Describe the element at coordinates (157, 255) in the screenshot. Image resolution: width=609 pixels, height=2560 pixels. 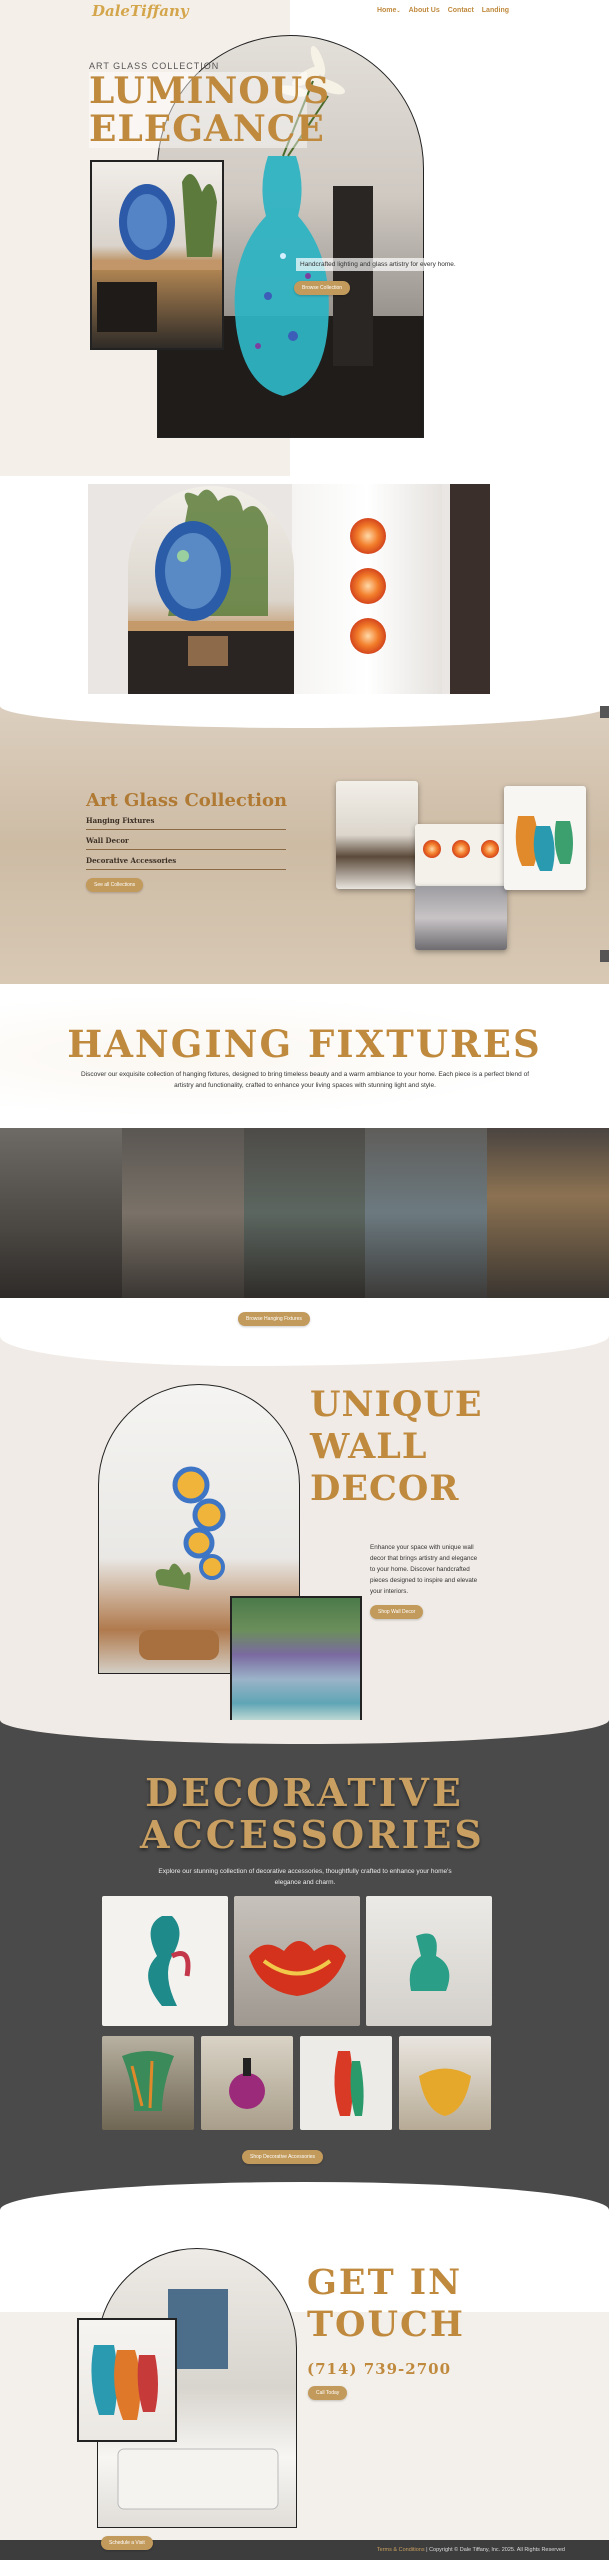
I see `hero-secondary-image` at that location.